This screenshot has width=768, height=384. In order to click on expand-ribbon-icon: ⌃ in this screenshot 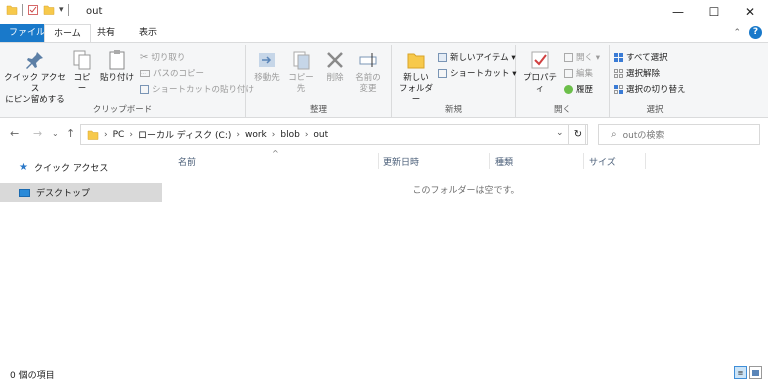, I will do `click(737, 33)`.